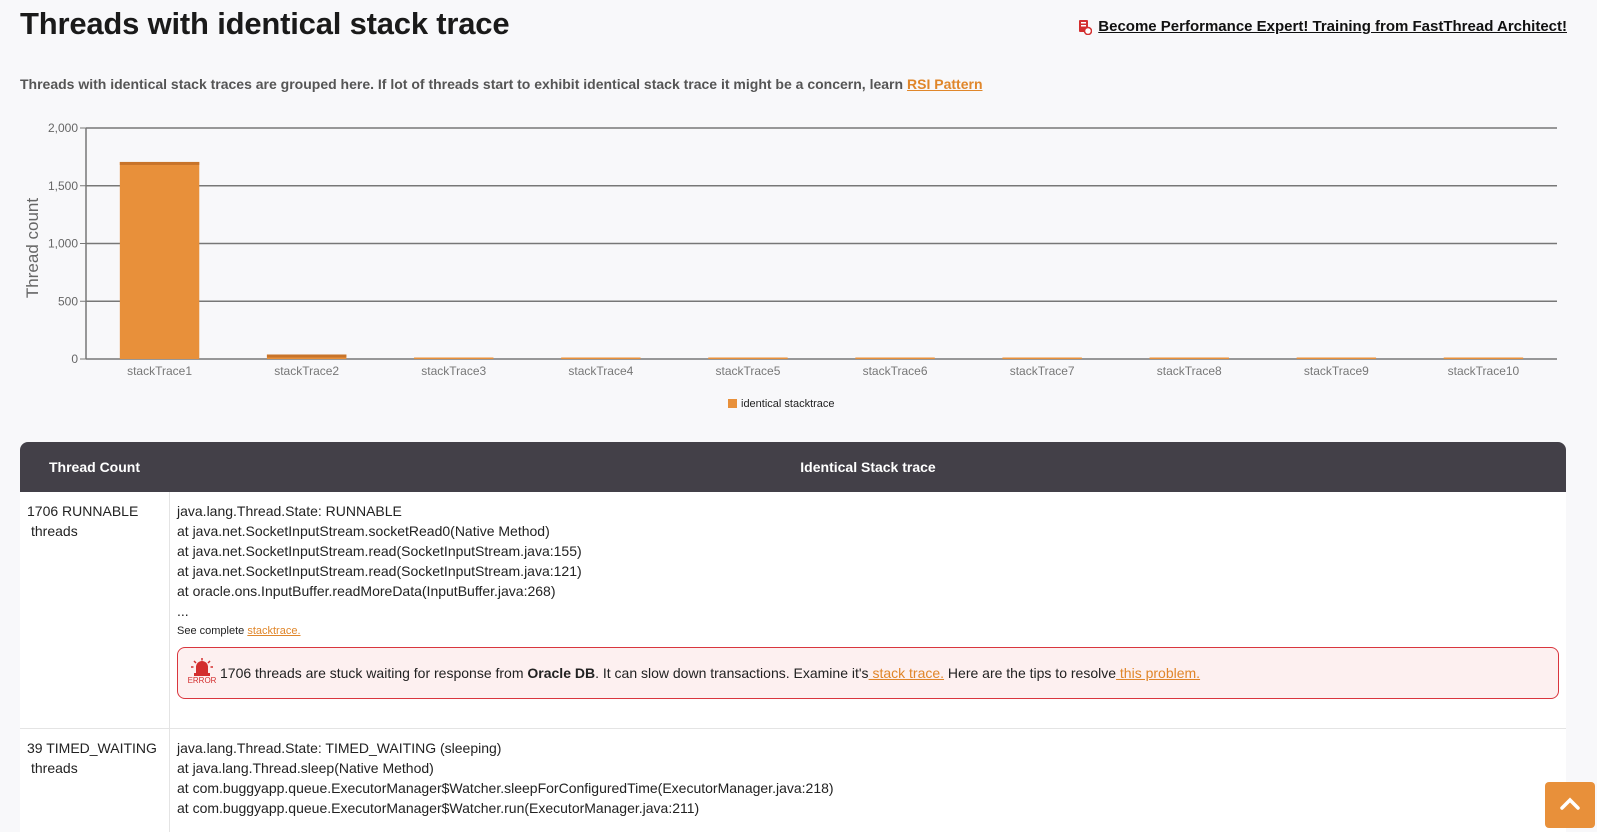  I want to click on error-label: ERROR, so click(202, 680).